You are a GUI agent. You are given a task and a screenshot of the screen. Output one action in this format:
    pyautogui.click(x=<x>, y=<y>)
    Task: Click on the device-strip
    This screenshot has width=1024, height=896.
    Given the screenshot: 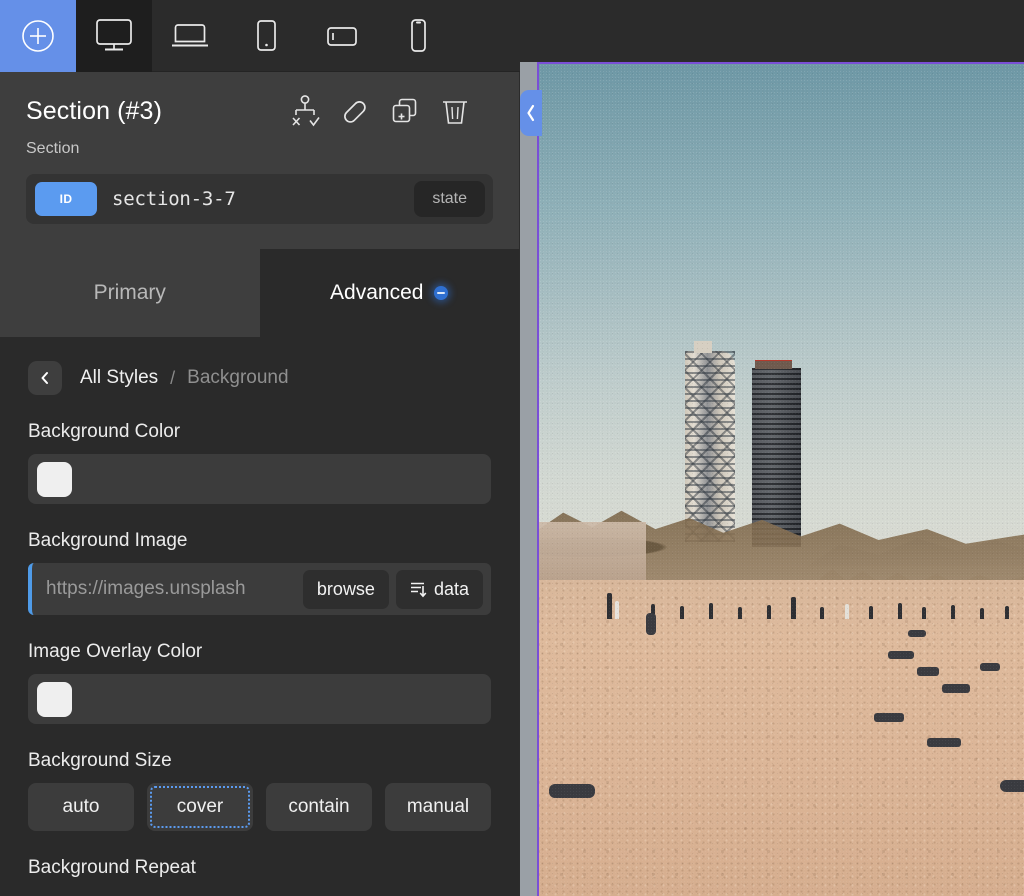 What is the action you would take?
    pyautogui.click(x=266, y=36)
    